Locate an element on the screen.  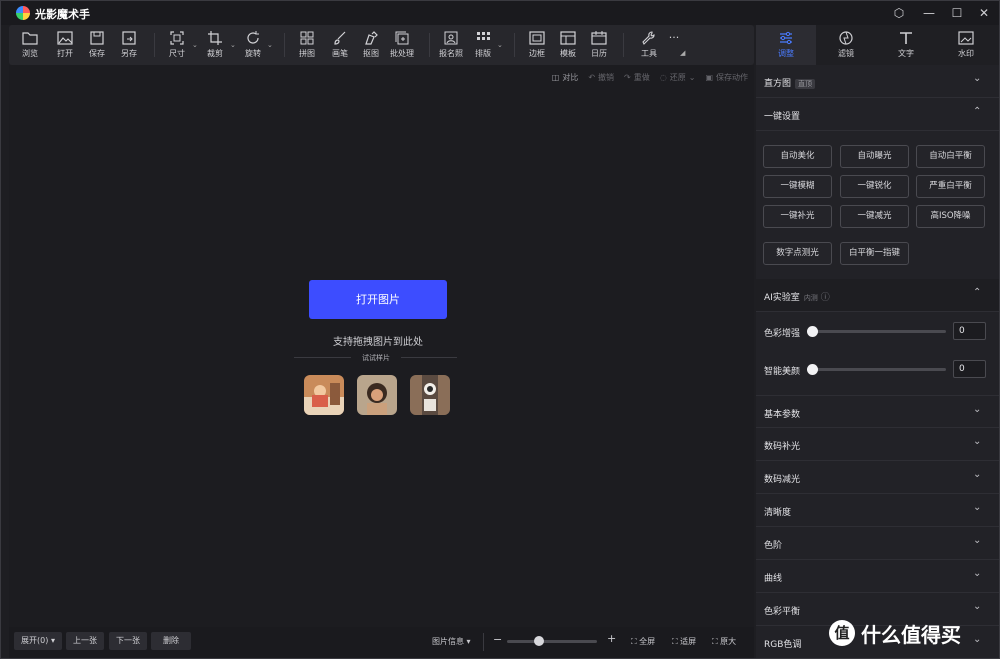
help-icon: ⓘ is located at coordinates (825, 298).